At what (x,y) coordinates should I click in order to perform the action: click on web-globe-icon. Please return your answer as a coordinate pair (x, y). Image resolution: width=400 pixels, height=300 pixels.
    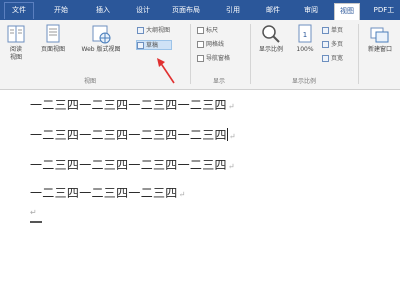
    Looking at the image, I should click on (101, 34).